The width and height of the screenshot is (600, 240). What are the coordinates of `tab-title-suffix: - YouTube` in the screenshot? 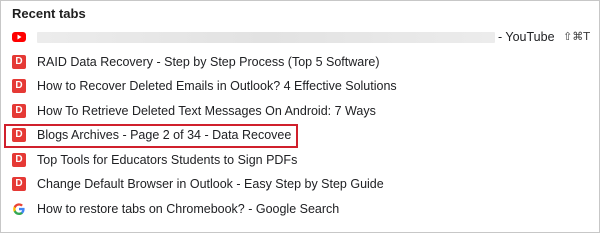 It's located at (526, 37).